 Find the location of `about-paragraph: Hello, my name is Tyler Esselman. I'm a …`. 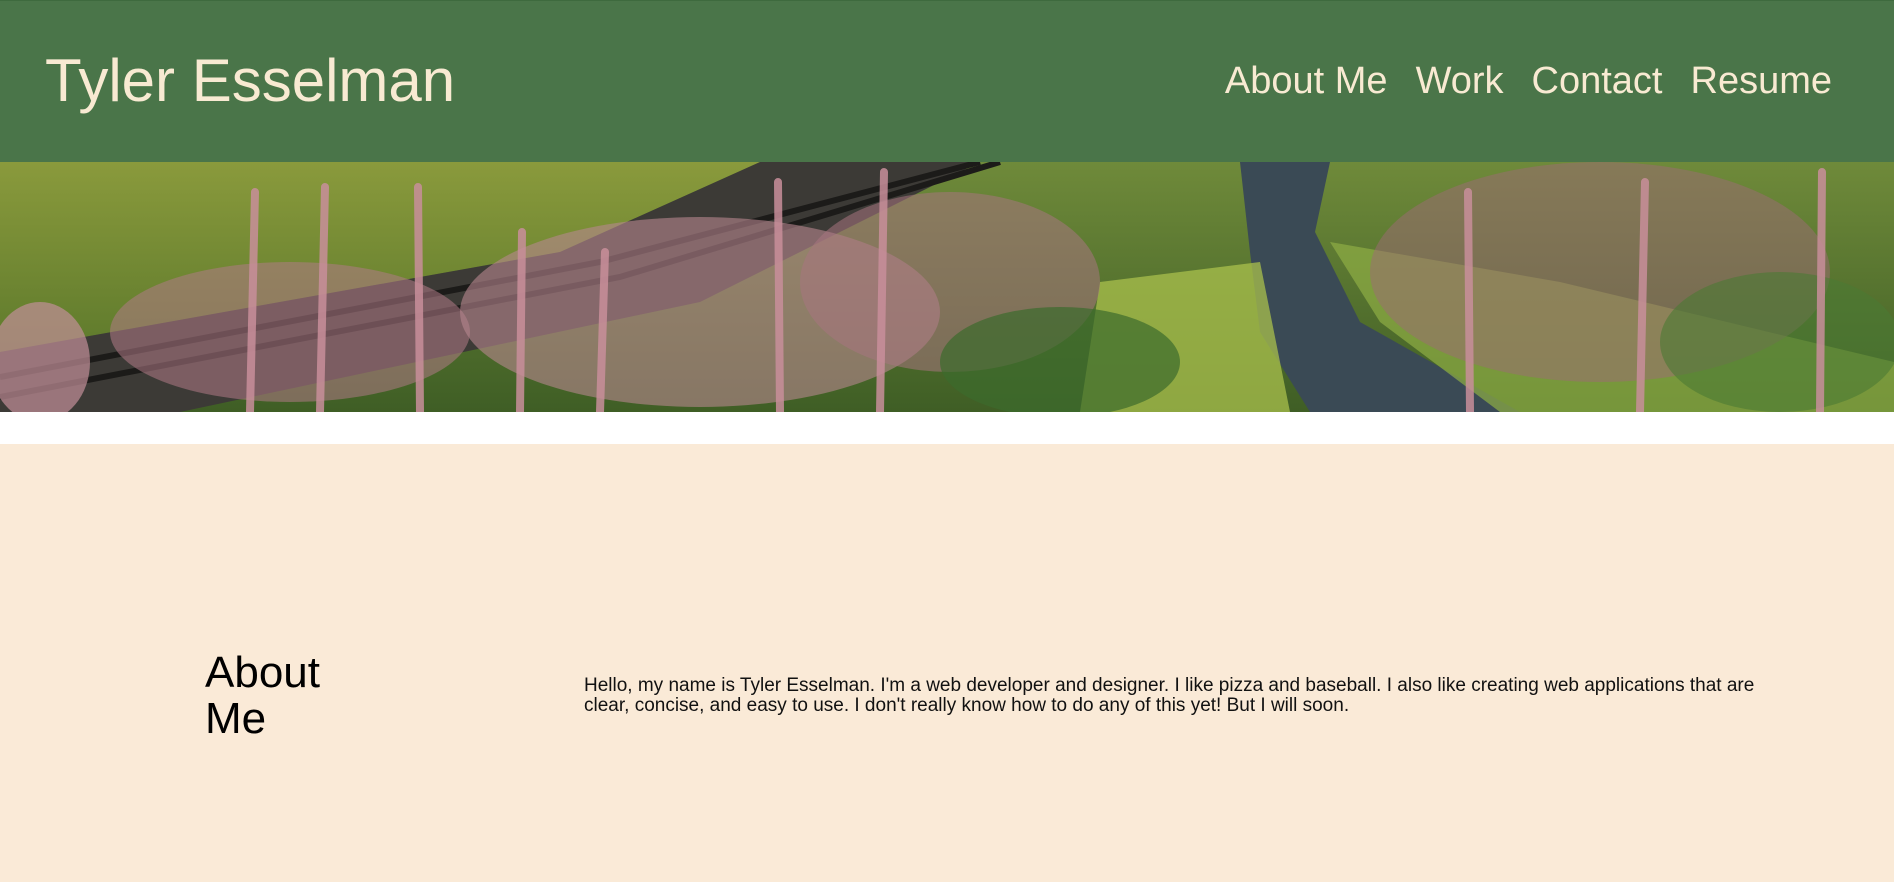

about-paragraph: Hello, my name is Tyler Esselman. I'm a … is located at coordinates (1169, 695).